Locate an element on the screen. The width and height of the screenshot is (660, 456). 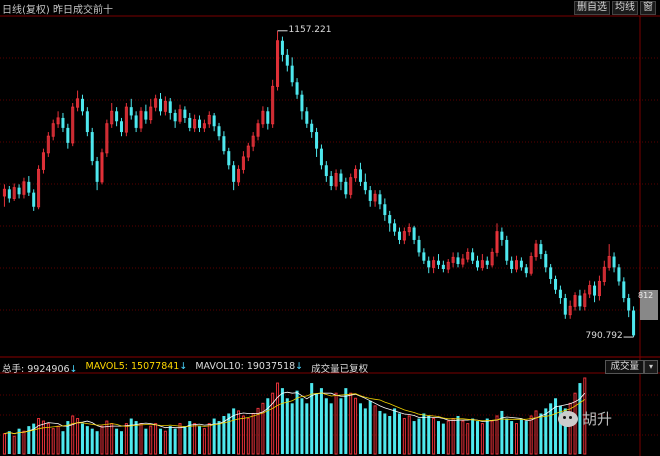
watermark: 胡升 is located at coordinates (585, 418).